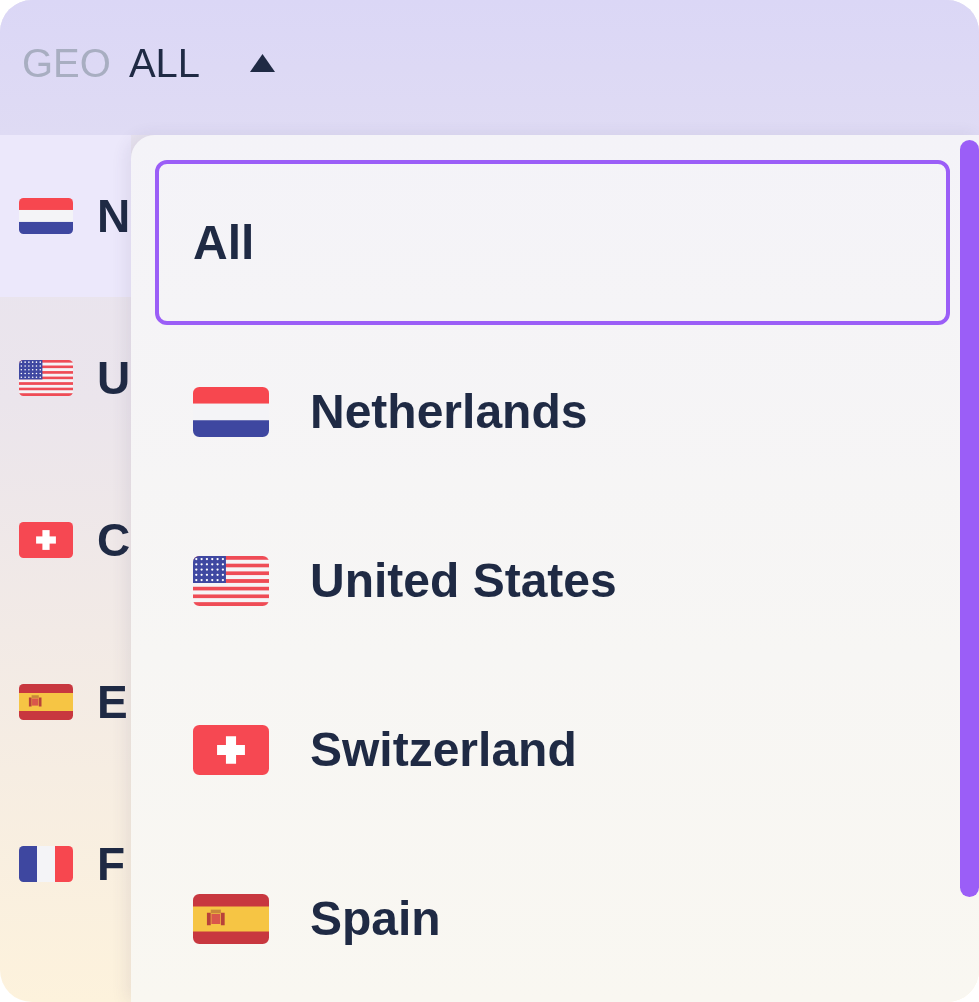 This screenshot has height=1002, width=979. I want to click on country-list-item: U, so click(65, 378).